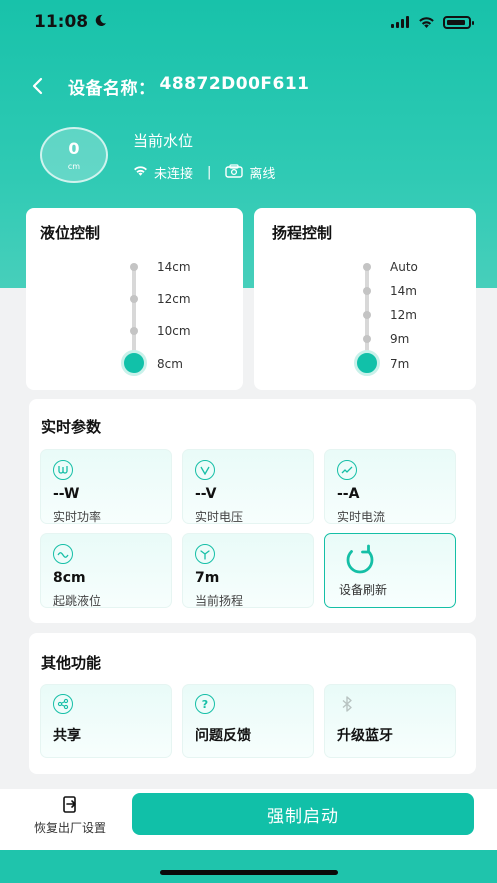 The image size is (497, 883). Describe the element at coordinates (404, 267) in the screenshot. I see `head-option-label: Auto` at that location.